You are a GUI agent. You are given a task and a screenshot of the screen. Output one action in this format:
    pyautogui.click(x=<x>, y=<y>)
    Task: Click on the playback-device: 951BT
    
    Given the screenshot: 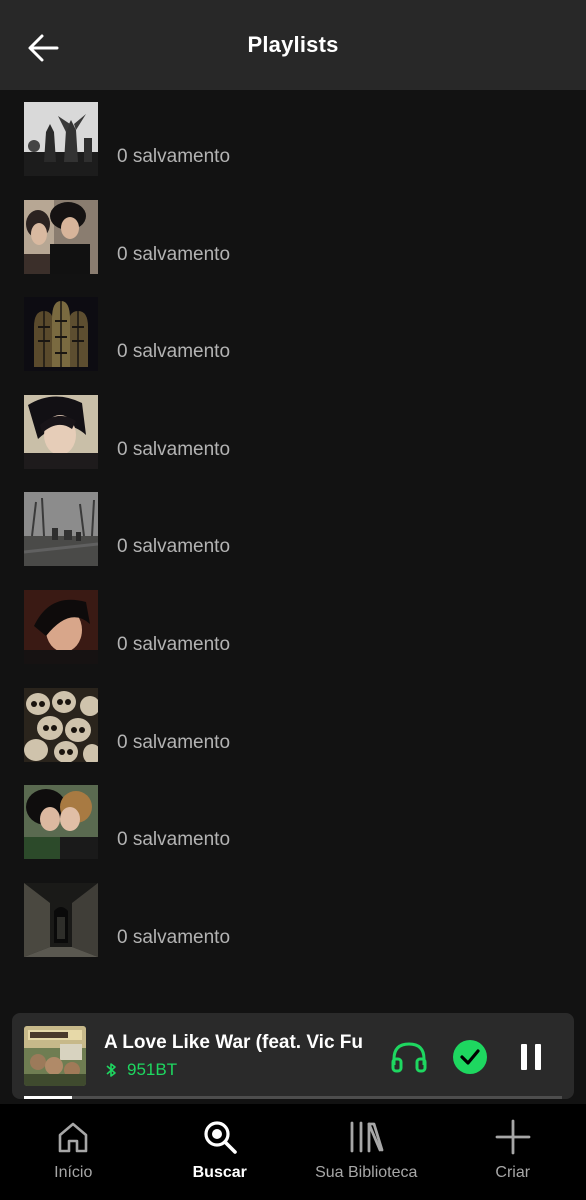 What is the action you would take?
    pyautogui.click(x=140, y=1070)
    